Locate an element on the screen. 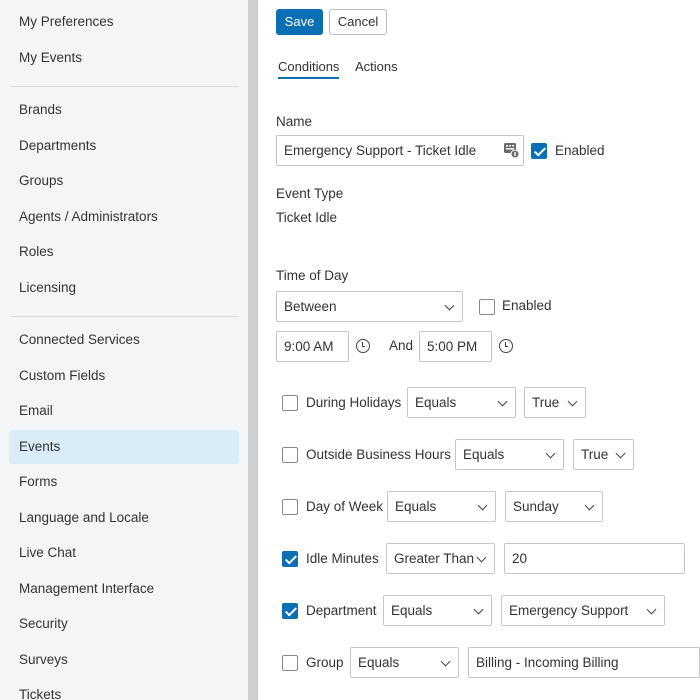 The width and height of the screenshot is (700, 700). during-holidays-checkbox is located at coordinates (290, 403).